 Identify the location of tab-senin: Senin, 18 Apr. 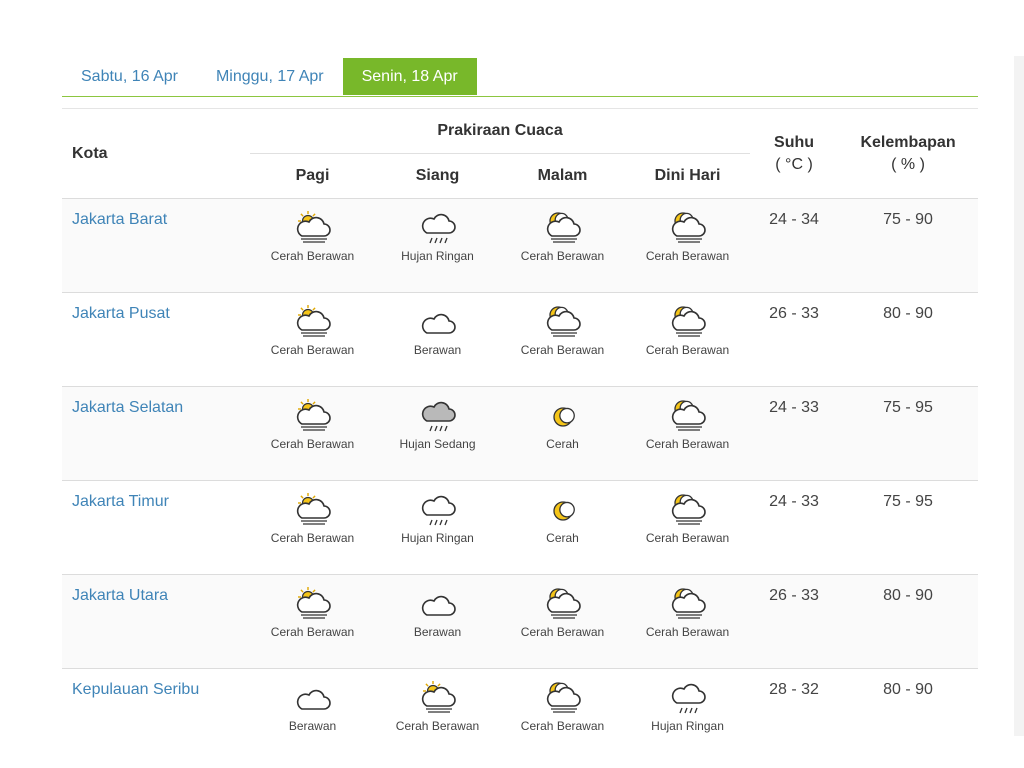
(409, 76).